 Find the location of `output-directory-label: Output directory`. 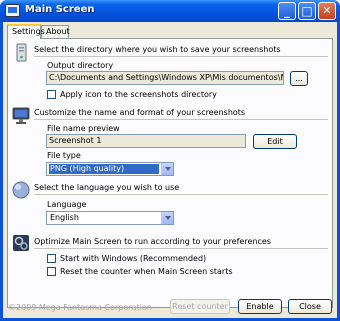

output-directory-label: Output directory is located at coordinates (80, 65).